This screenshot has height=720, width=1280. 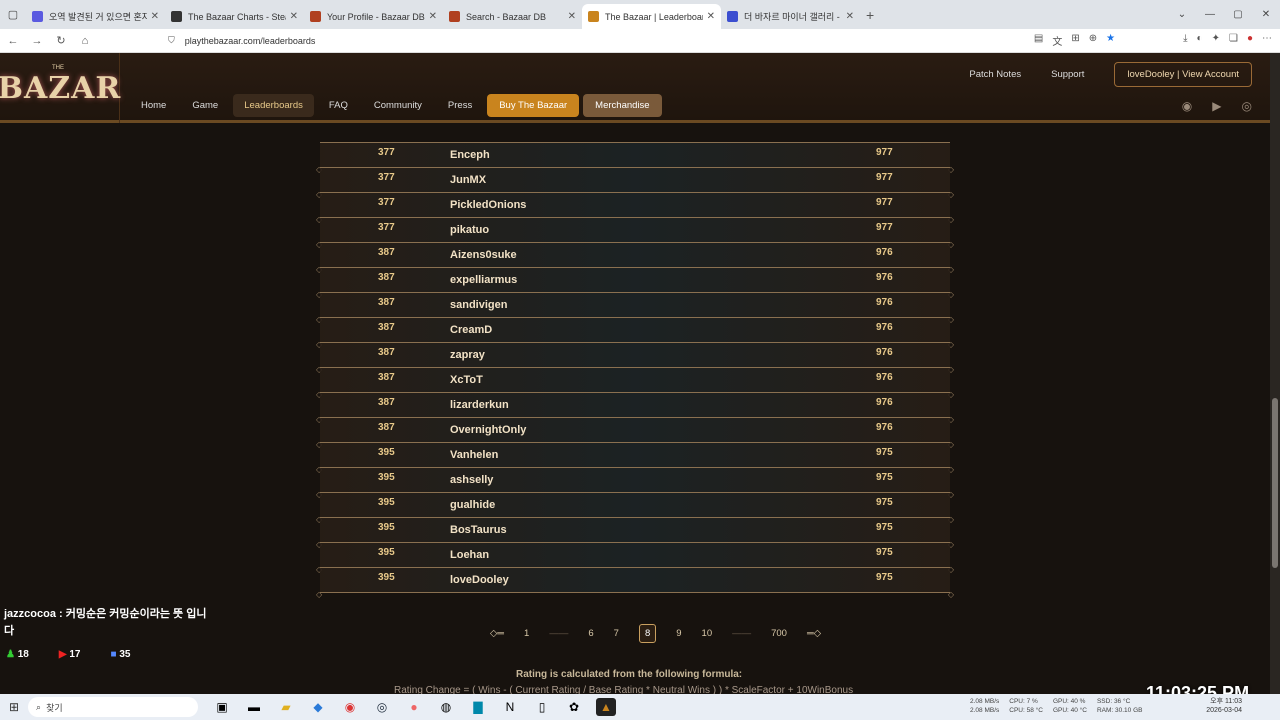 What do you see at coordinates (1187, 106) in the screenshot?
I see `discord-icon: ◉` at bounding box center [1187, 106].